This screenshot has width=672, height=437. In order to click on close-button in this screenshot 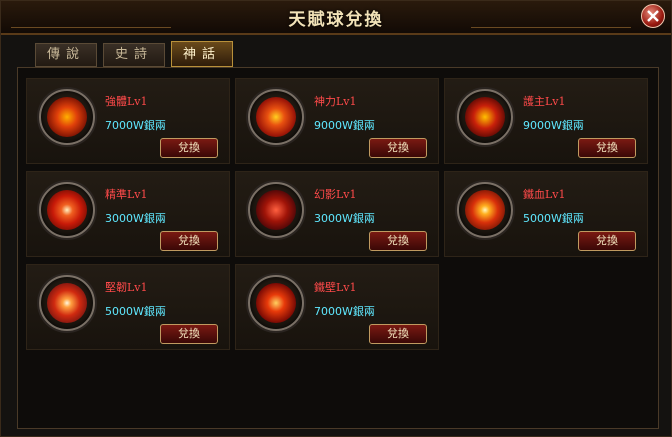, I will do `click(653, 16)`.